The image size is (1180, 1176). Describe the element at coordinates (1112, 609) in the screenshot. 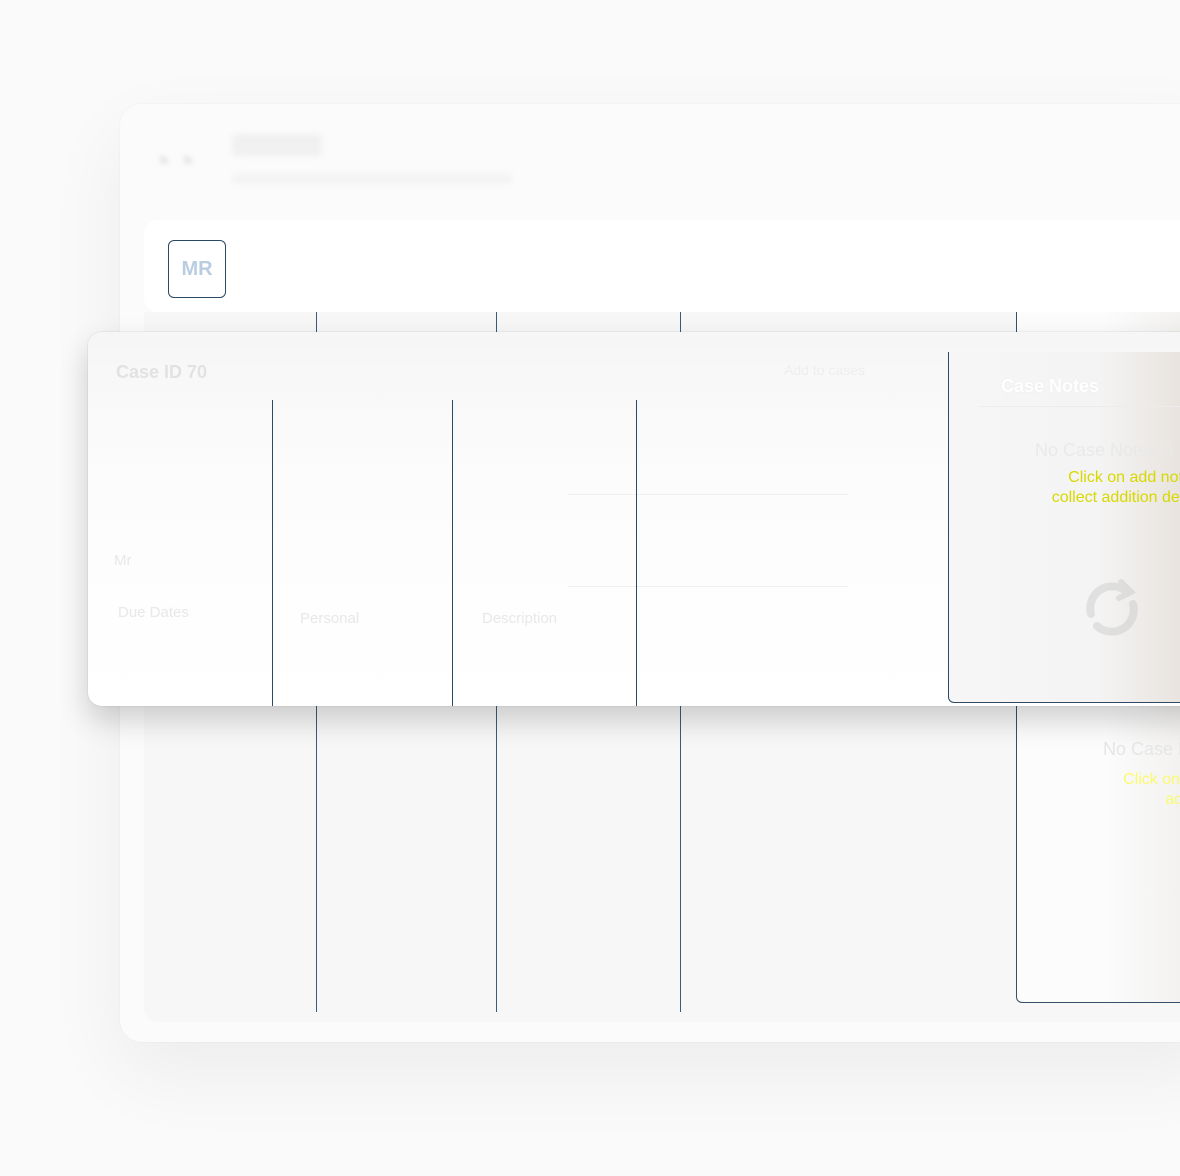

I see `refresh-icon` at that location.